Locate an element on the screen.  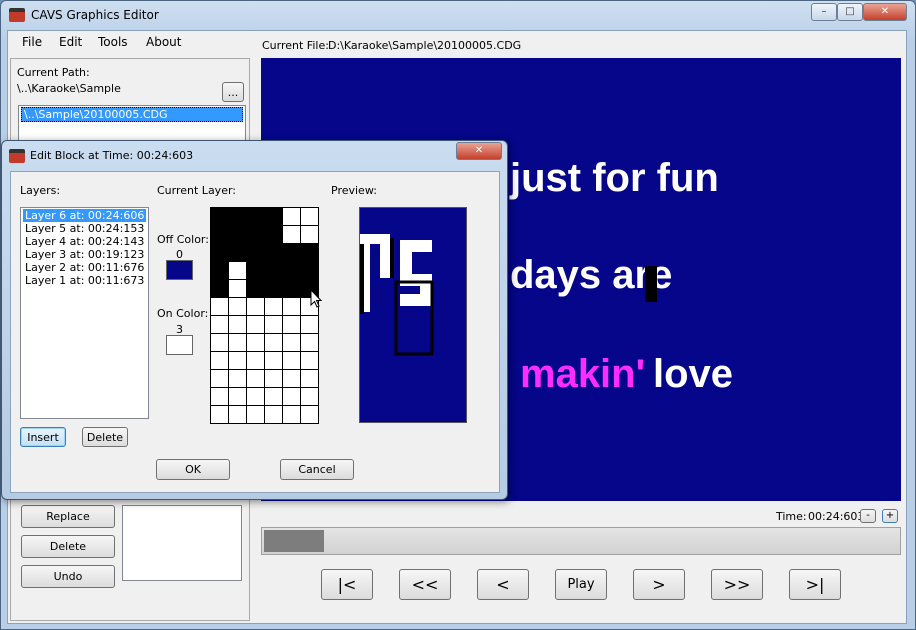
layer-list-item: Layer 6 at: 00:24:606 is located at coordinates (84, 215).